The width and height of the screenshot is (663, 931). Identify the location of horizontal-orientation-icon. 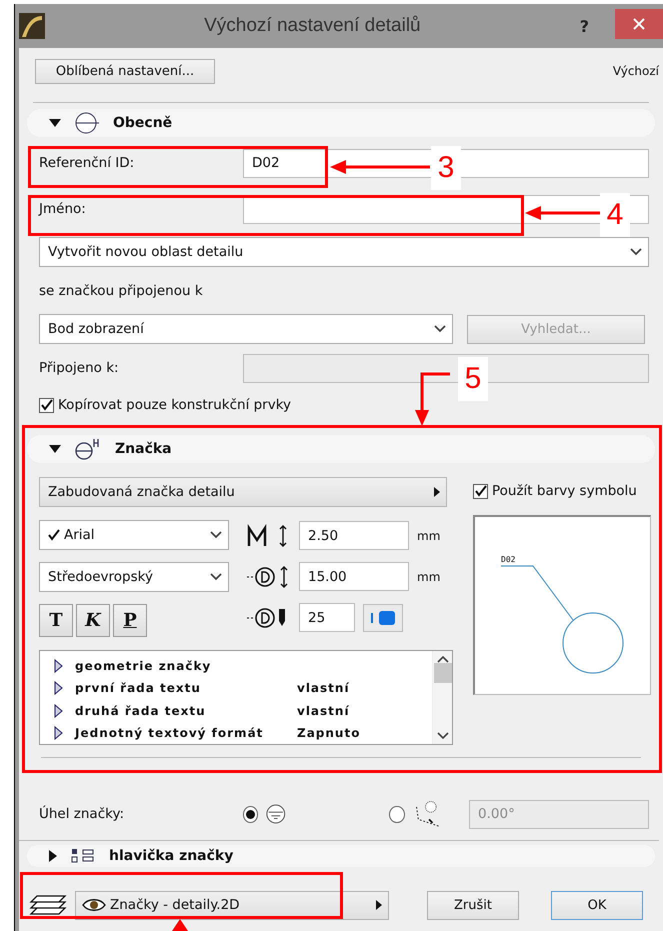
(276, 814).